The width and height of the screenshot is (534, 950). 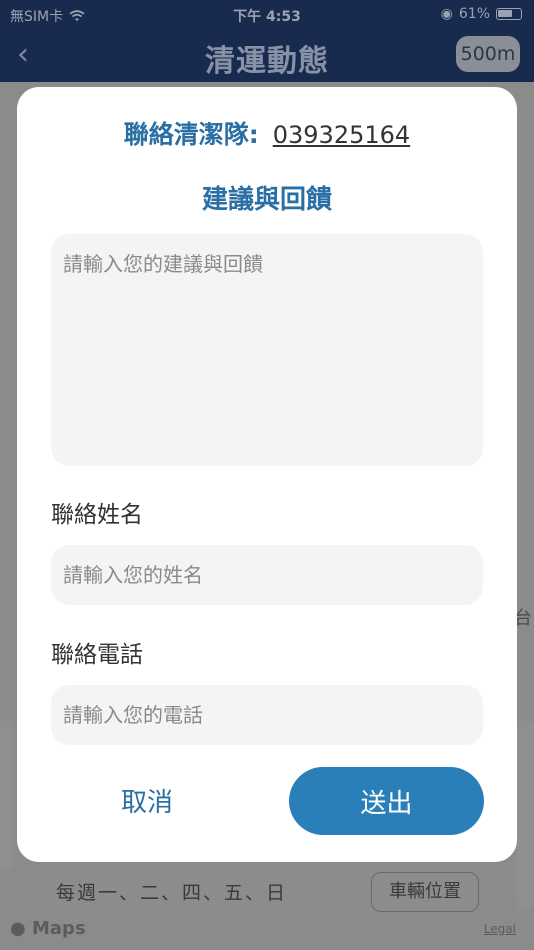 What do you see at coordinates (500, 929) in the screenshot?
I see `legal-link: Legal` at bounding box center [500, 929].